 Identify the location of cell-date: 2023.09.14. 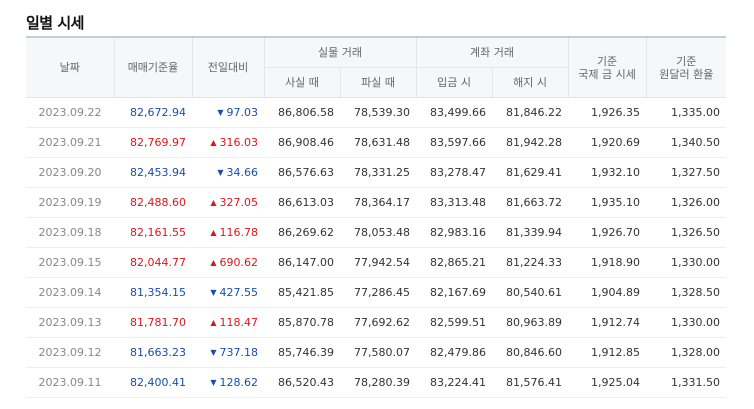
(70, 292).